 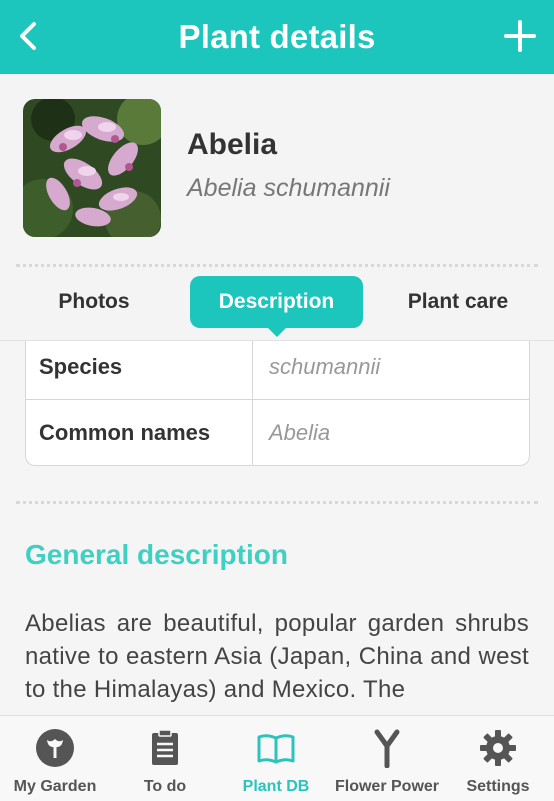 I want to click on nav-label: Settings, so click(x=498, y=786).